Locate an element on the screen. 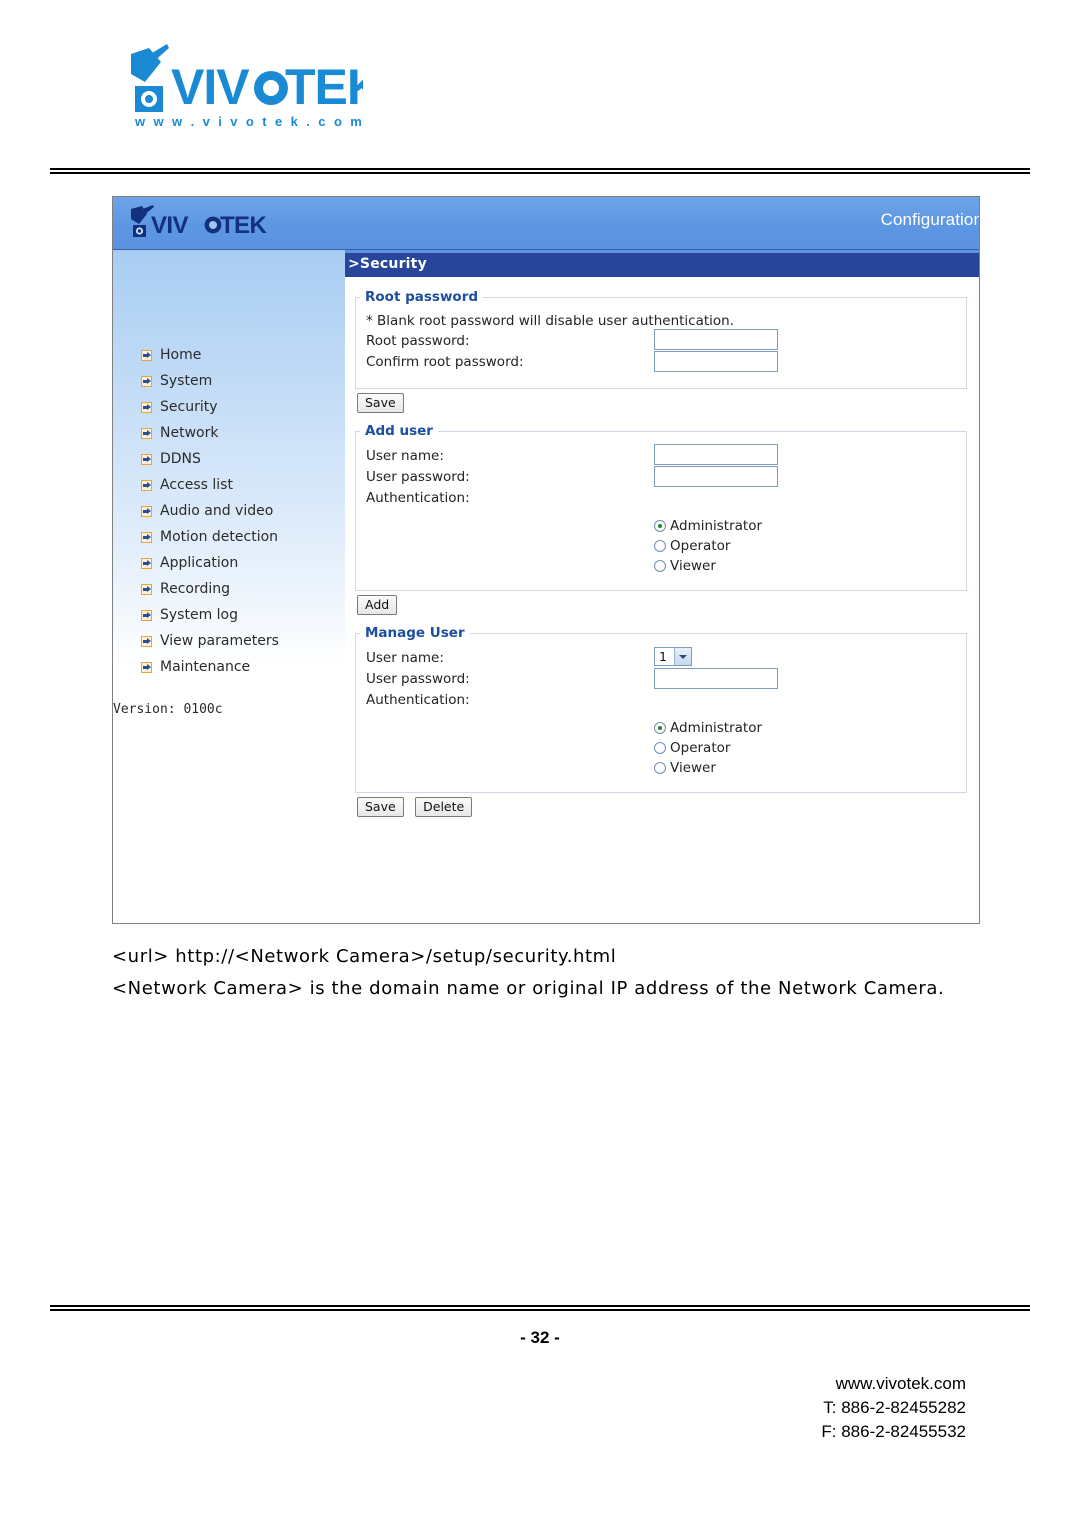  confirm-root-password-label: Confirm root password: is located at coordinates (445, 362).